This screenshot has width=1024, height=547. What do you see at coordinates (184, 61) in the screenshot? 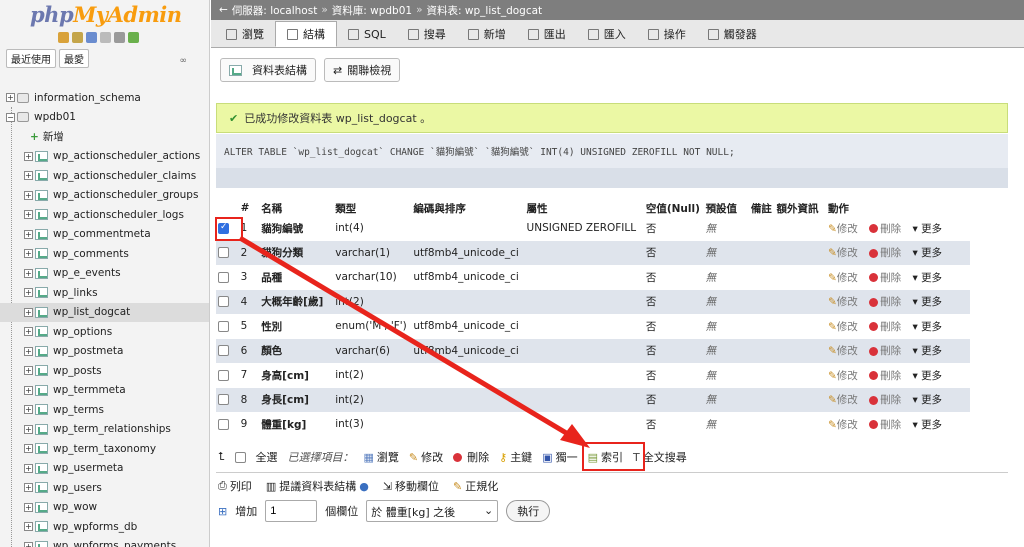
I see `link-icon: ∞` at bounding box center [184, 61].